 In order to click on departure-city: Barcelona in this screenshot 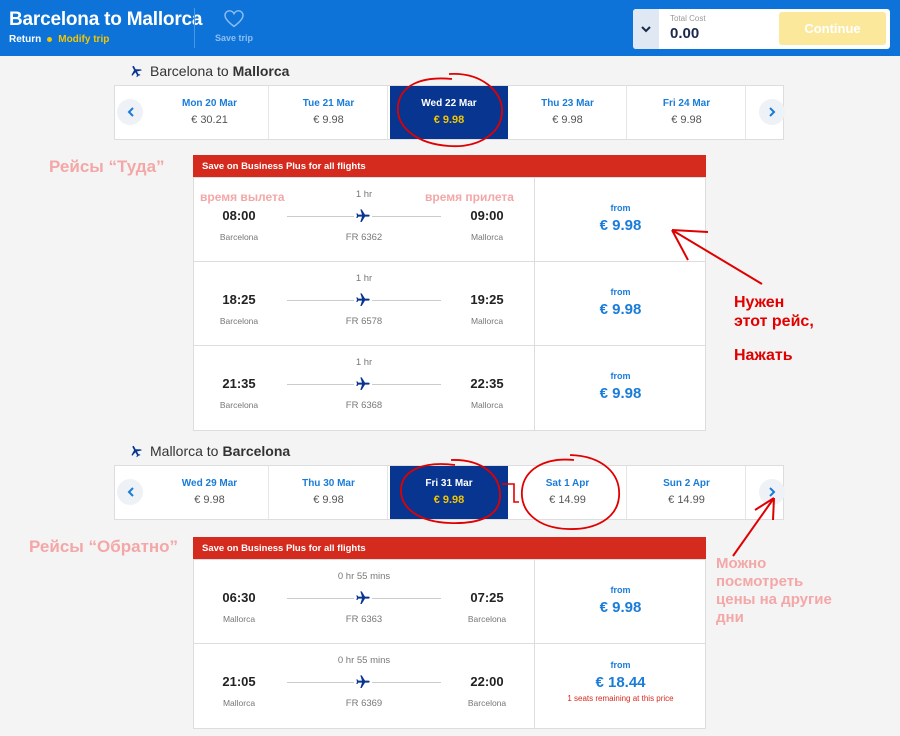, I will do `click(239, 405)`.